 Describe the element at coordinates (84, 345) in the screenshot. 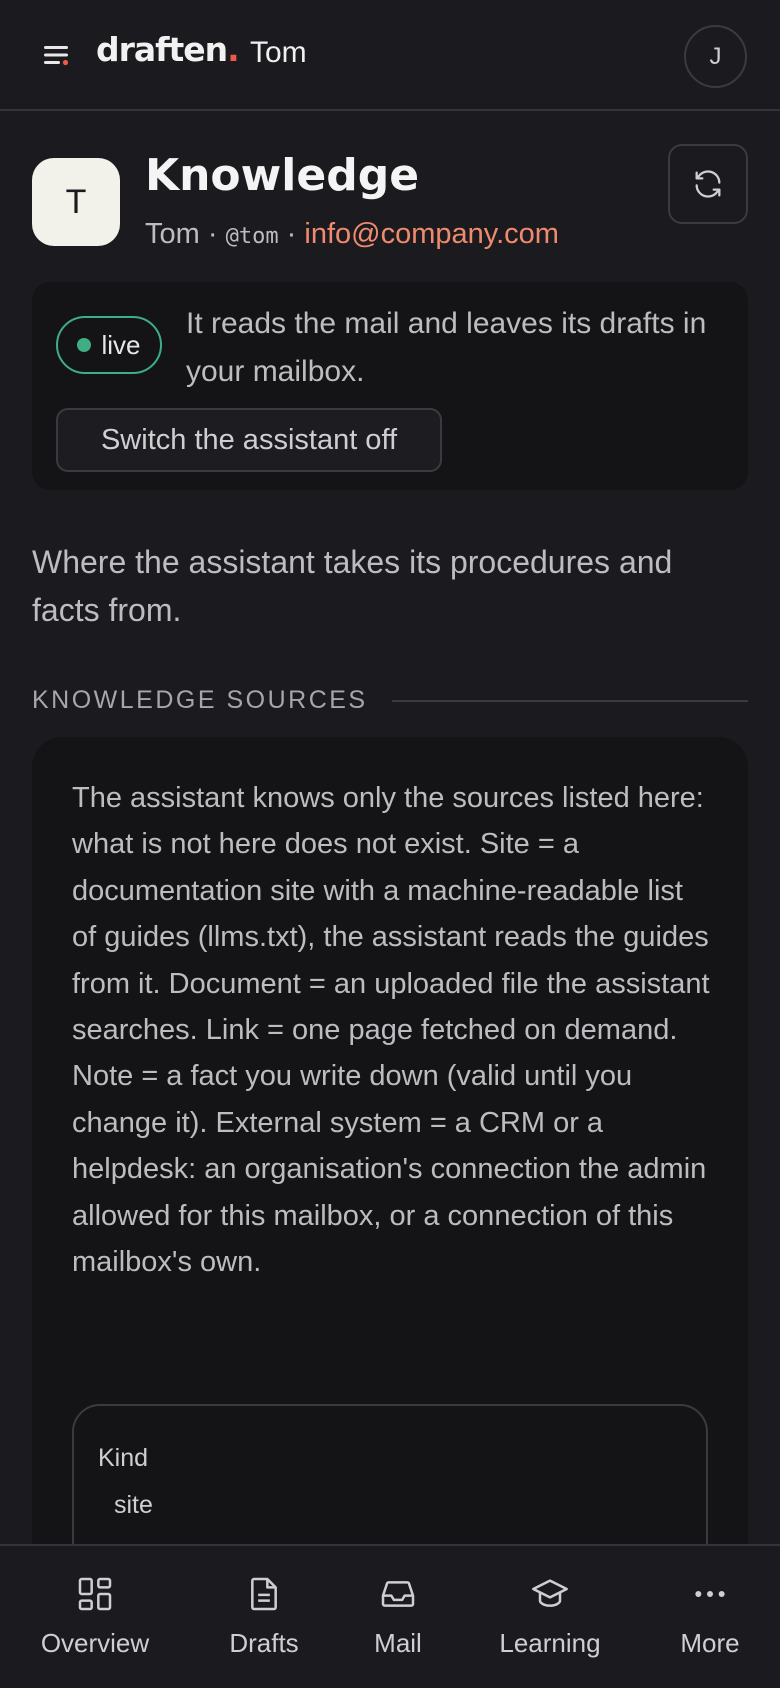

I see `live-dot-icon` at that location.